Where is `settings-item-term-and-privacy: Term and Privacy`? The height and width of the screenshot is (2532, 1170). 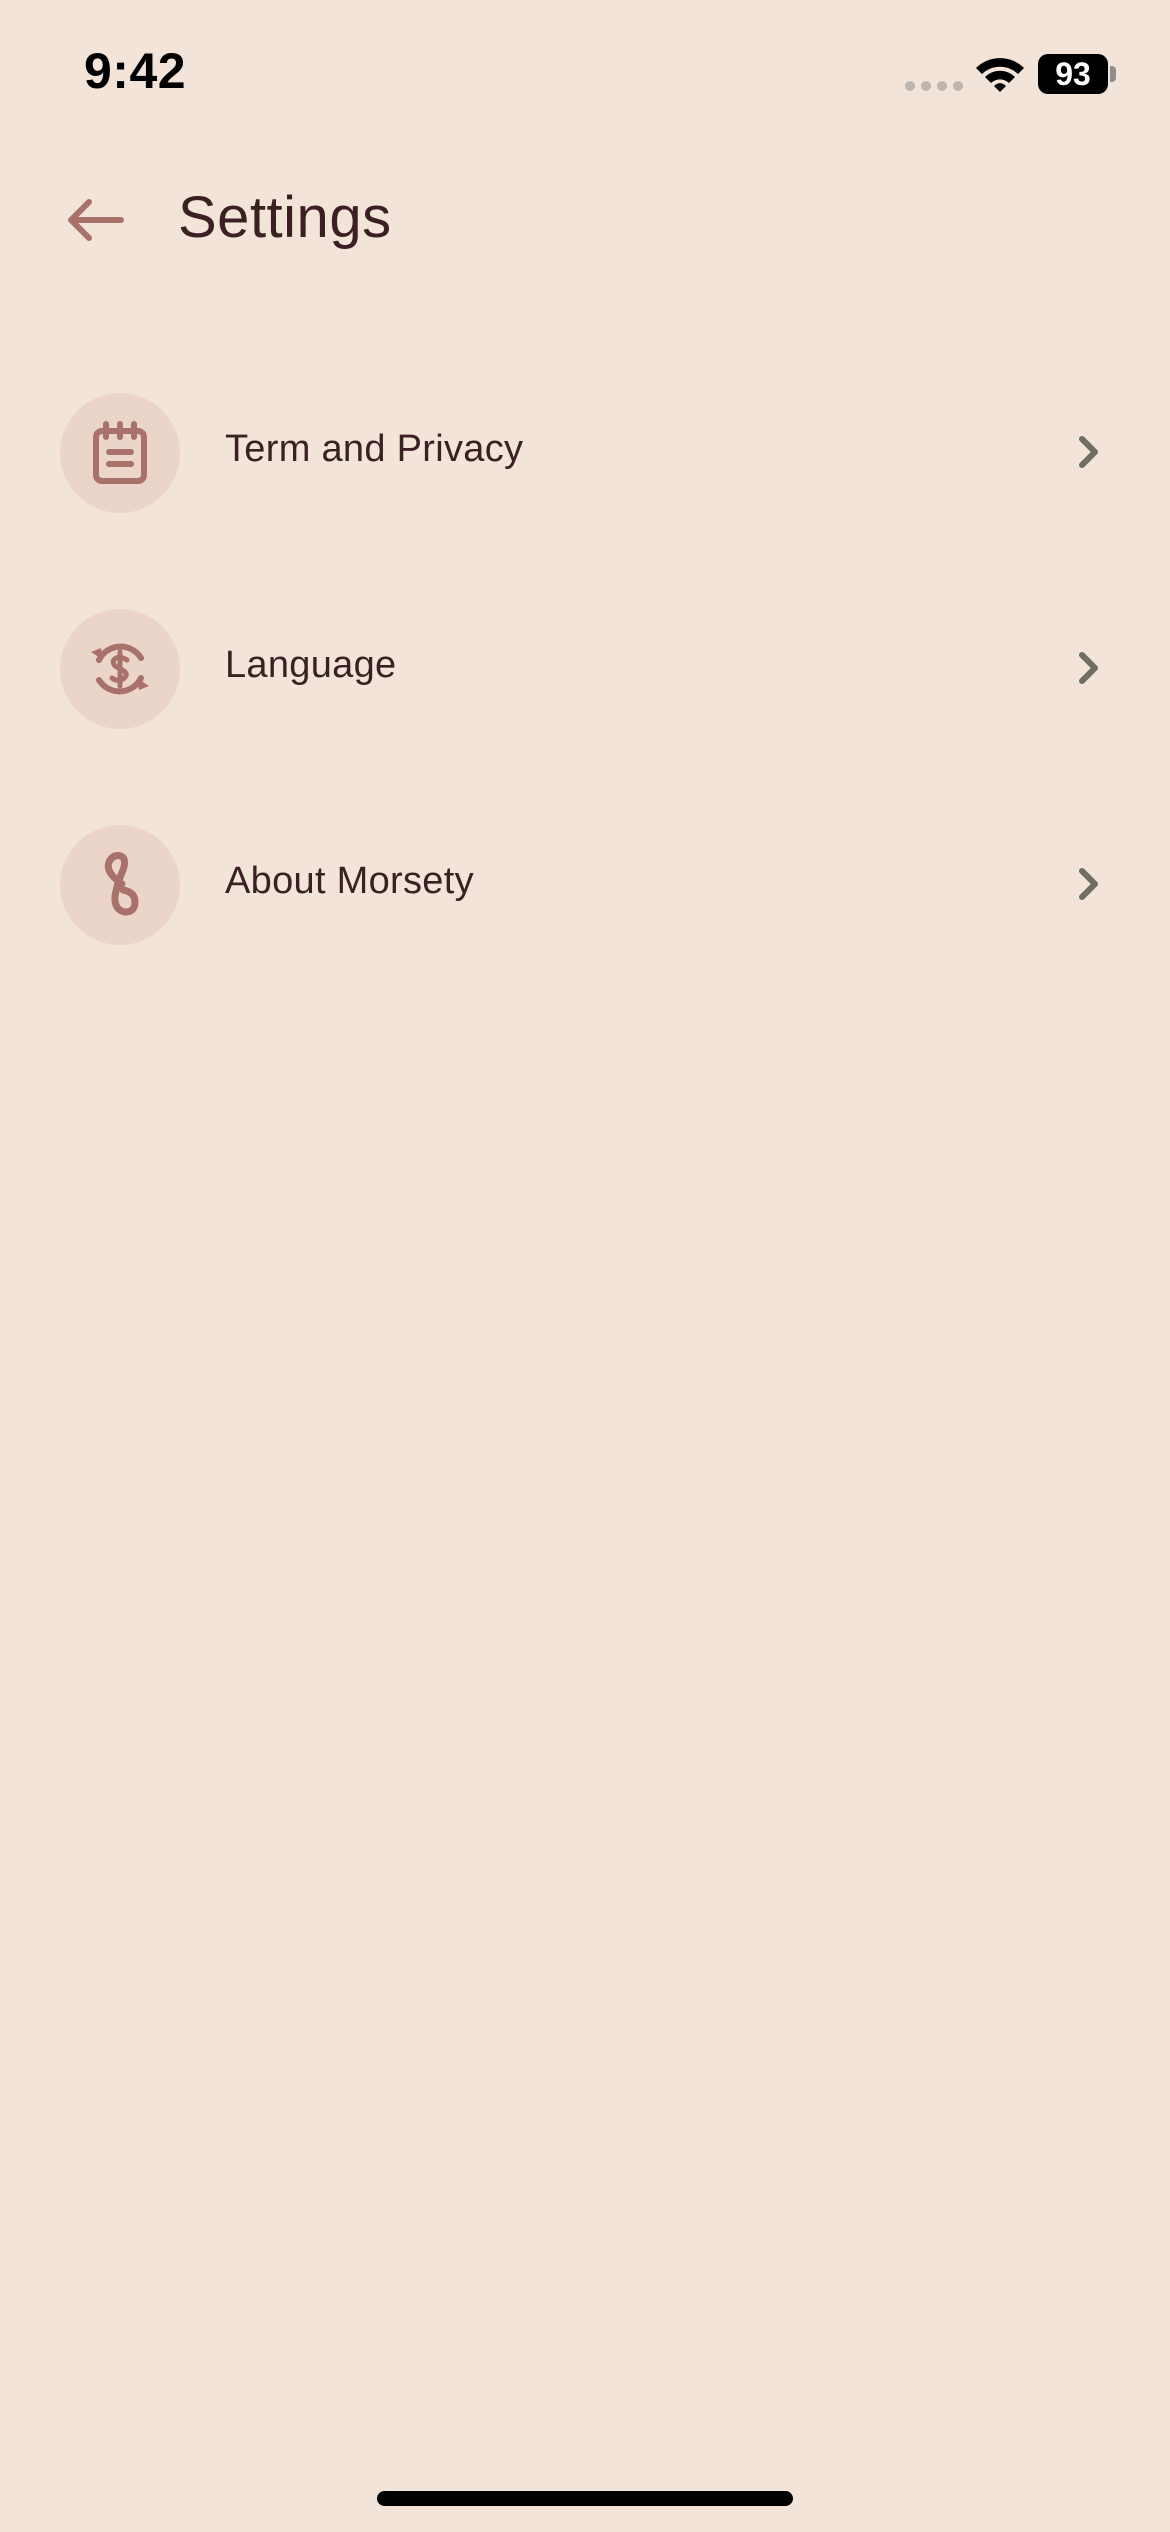 settings-item-term-and-privacy: Term and Privacy is located at coordinates (585, 451).